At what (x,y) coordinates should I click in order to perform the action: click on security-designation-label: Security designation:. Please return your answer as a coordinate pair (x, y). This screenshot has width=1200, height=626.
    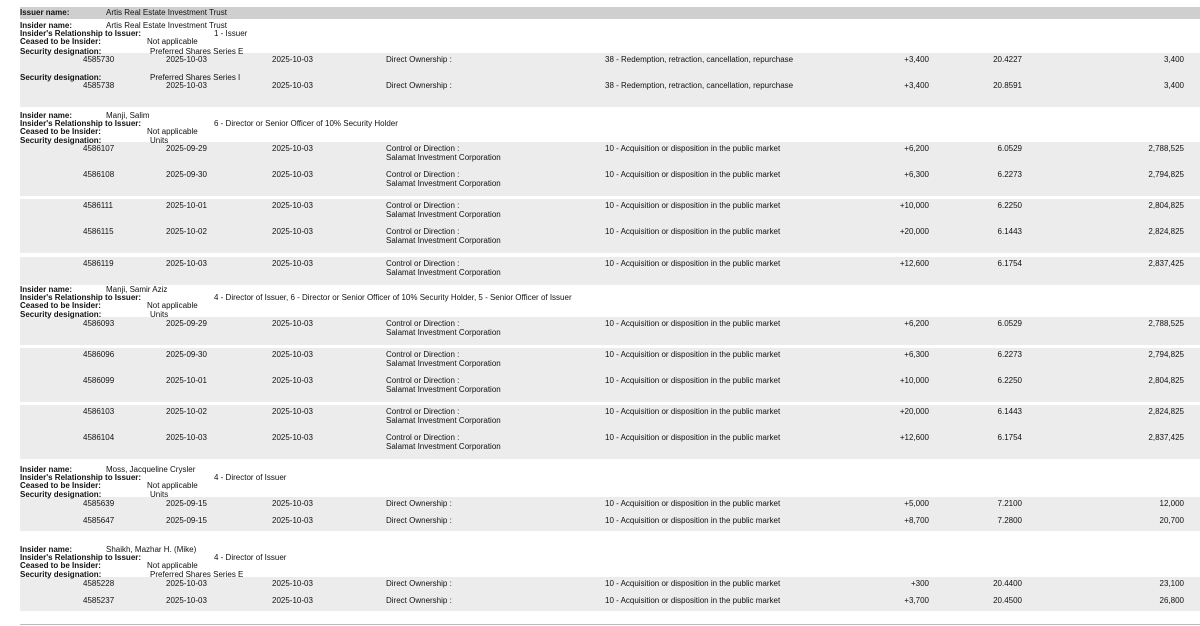
    Looking at the image, I should click on (61, 494).